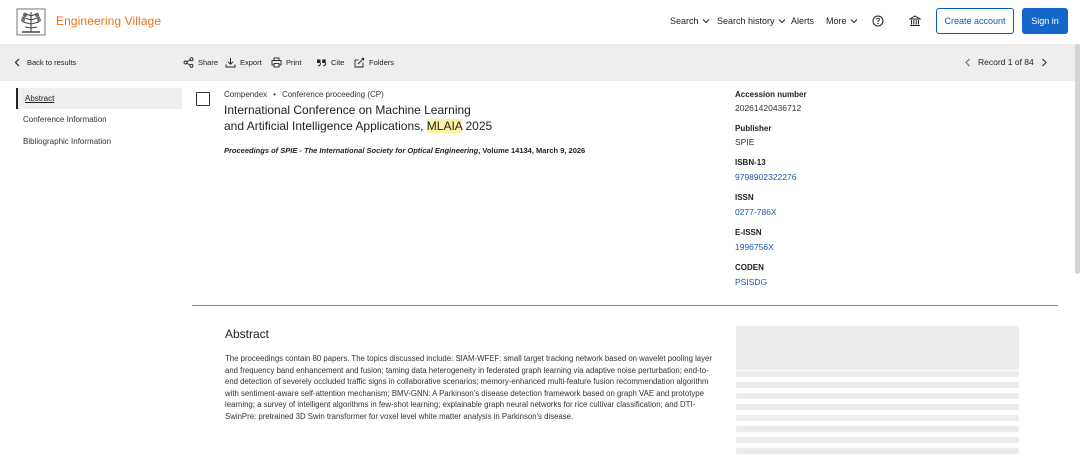 This screenshot has height=460, width=1080. What do you see at coordinates (768, 108) in the screenshot?
I see `accession-number-value: 20261420436712` at bounding box center [768, 108].